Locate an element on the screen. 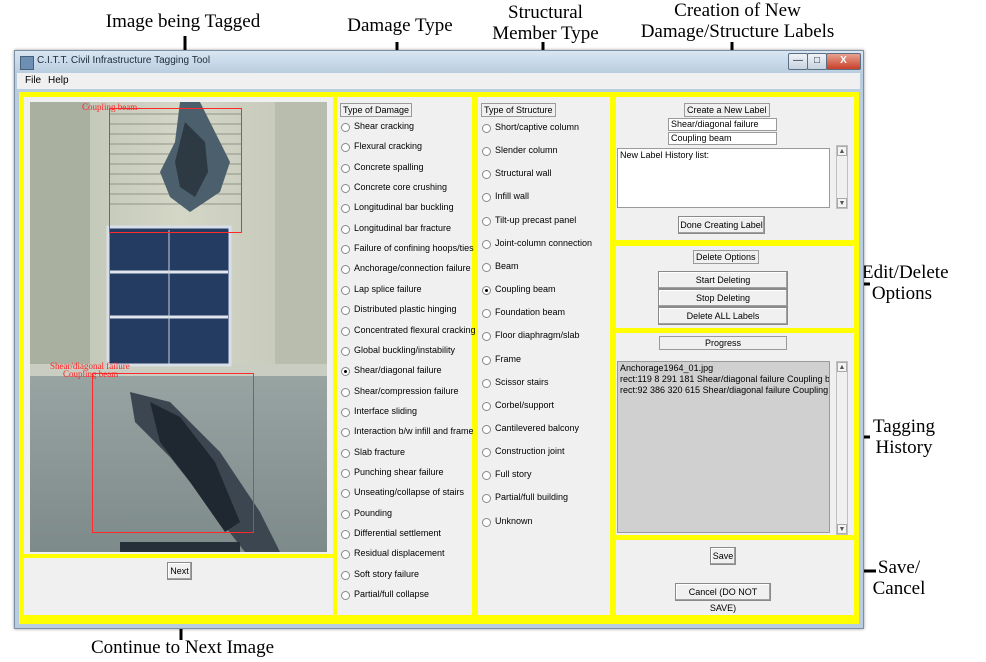 This screenshot has height=662, width=986. damage-option: Concrete core crushing is located at coordinates (404, 189).